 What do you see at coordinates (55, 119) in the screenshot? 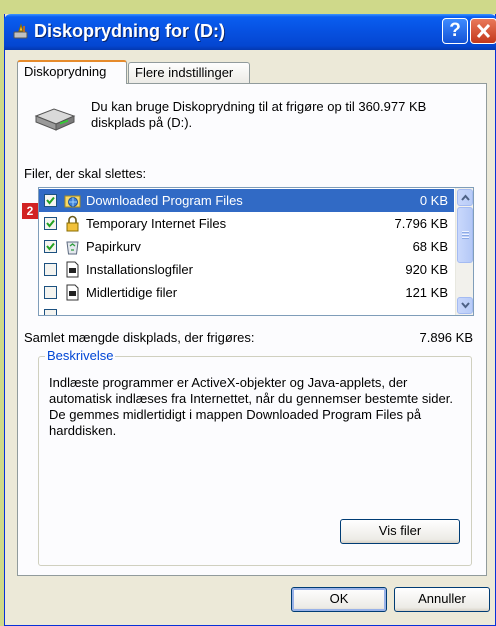
I see `hard-drive-icon` at bounding box center [55, 119].